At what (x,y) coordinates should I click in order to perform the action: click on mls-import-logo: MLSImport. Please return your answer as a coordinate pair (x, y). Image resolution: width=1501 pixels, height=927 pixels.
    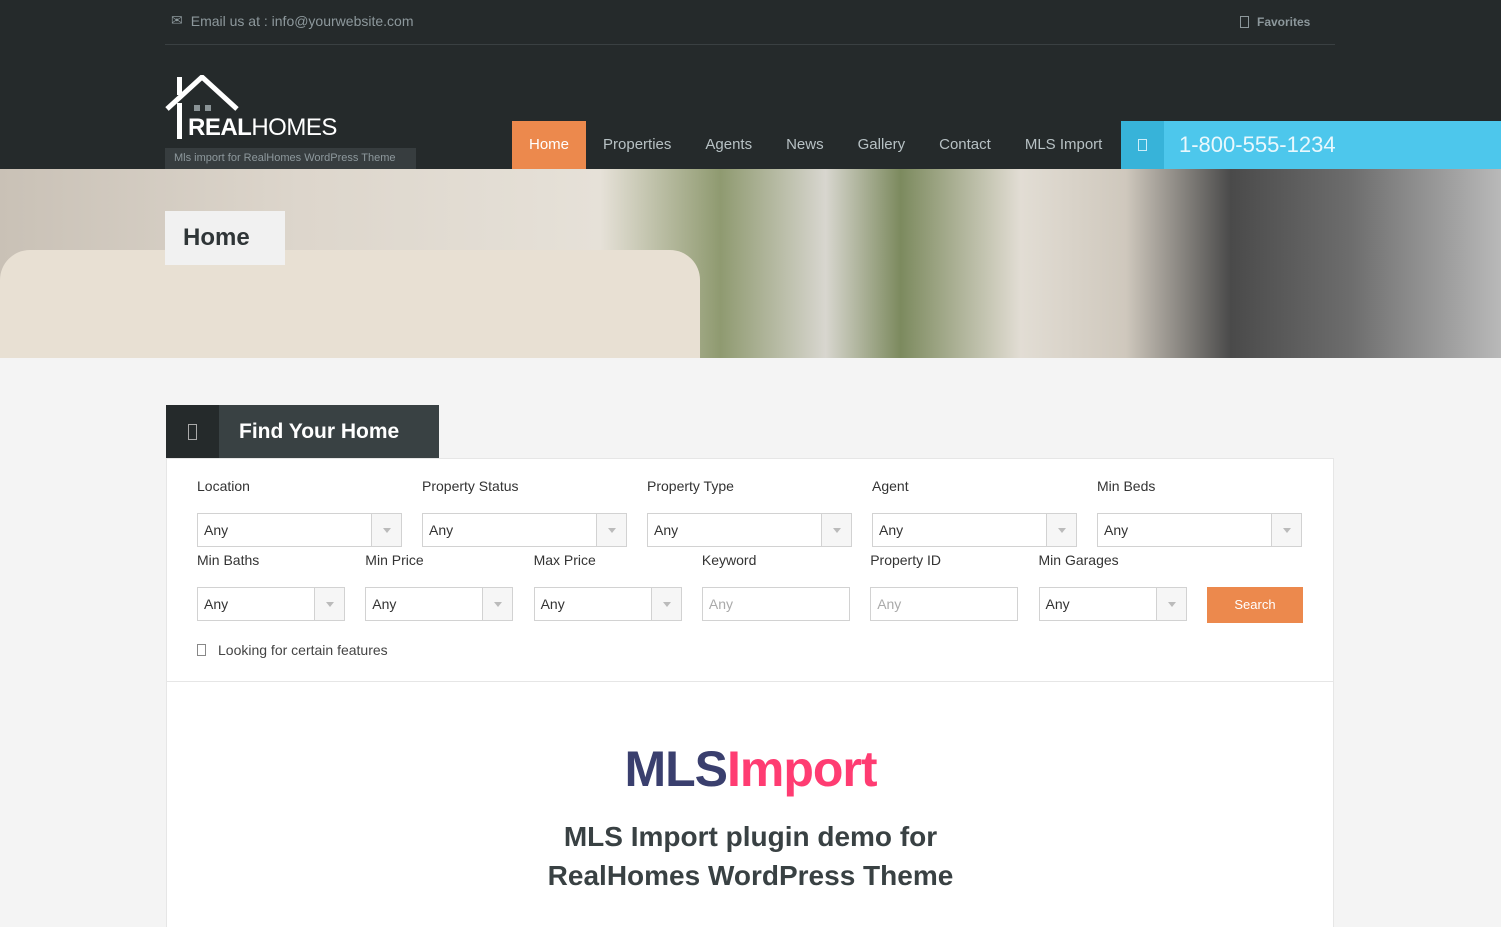
    Looking at the image, I should click on (750, 769).